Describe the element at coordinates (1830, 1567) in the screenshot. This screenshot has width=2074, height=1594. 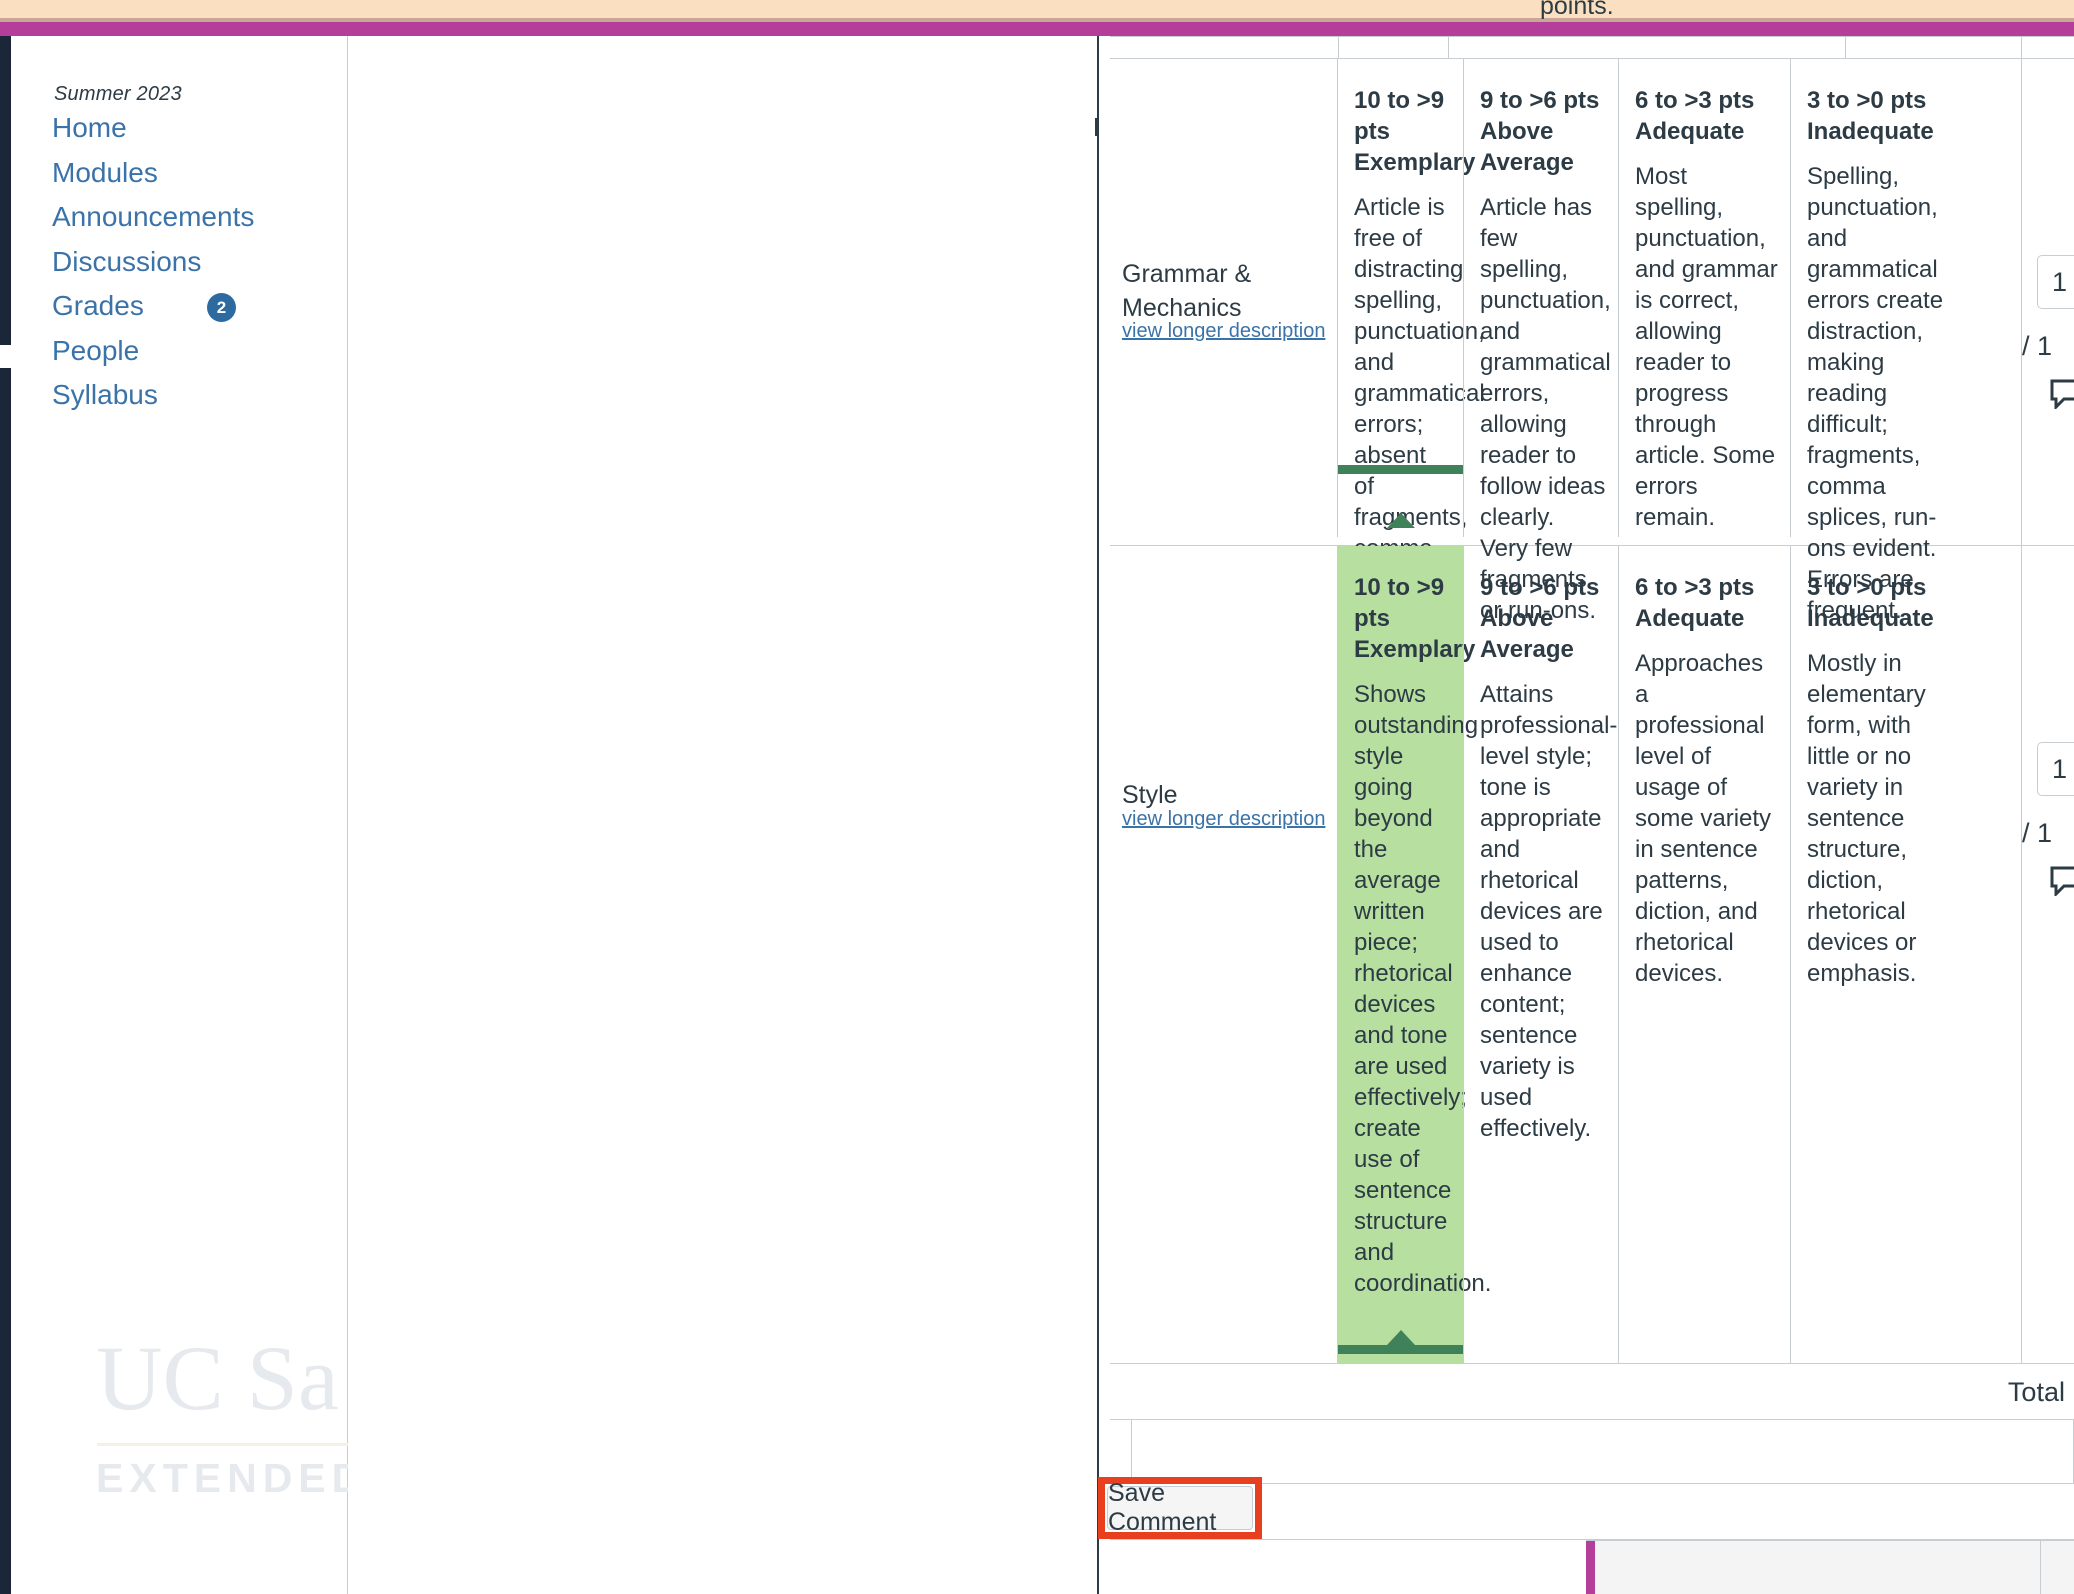
I see `bottom-info-card` at that location.